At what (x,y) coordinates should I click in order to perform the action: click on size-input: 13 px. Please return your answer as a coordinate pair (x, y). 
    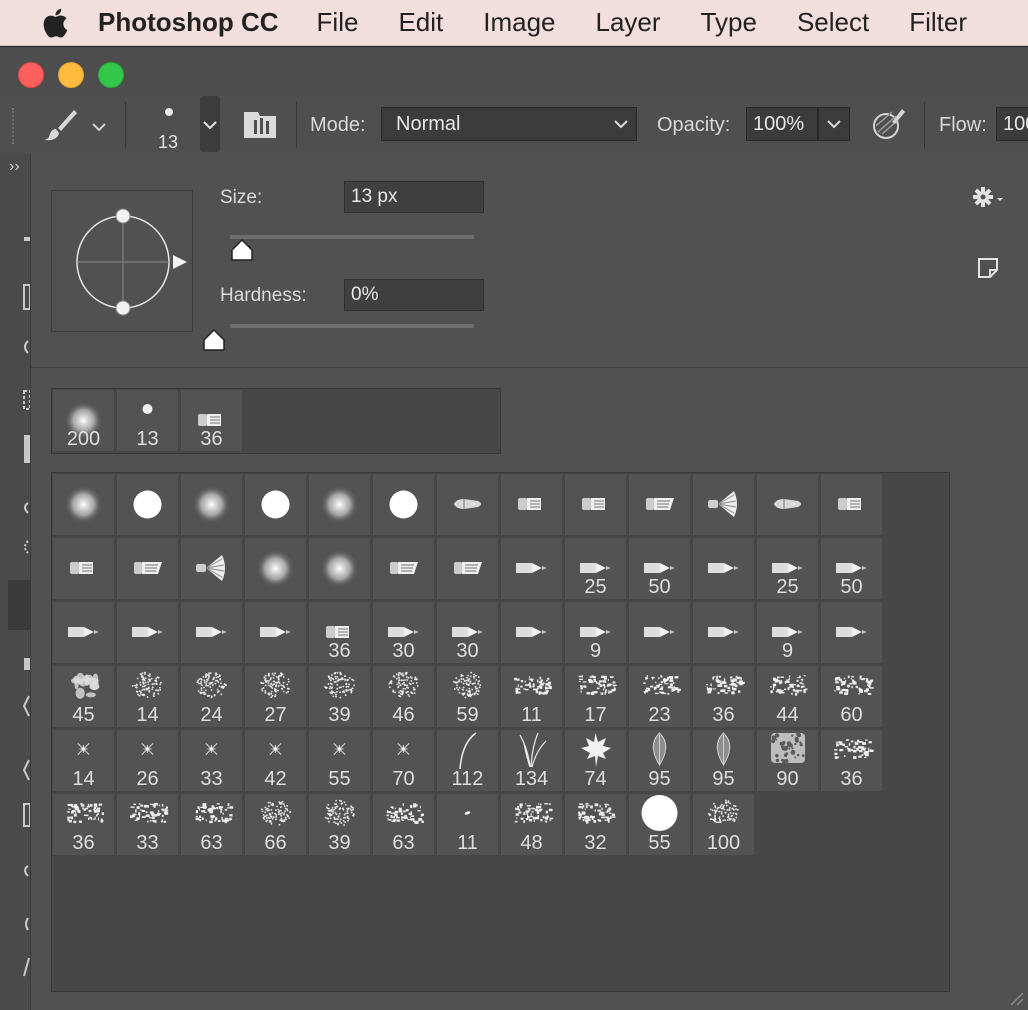
    Looking at the image, I should click on (414, 197).